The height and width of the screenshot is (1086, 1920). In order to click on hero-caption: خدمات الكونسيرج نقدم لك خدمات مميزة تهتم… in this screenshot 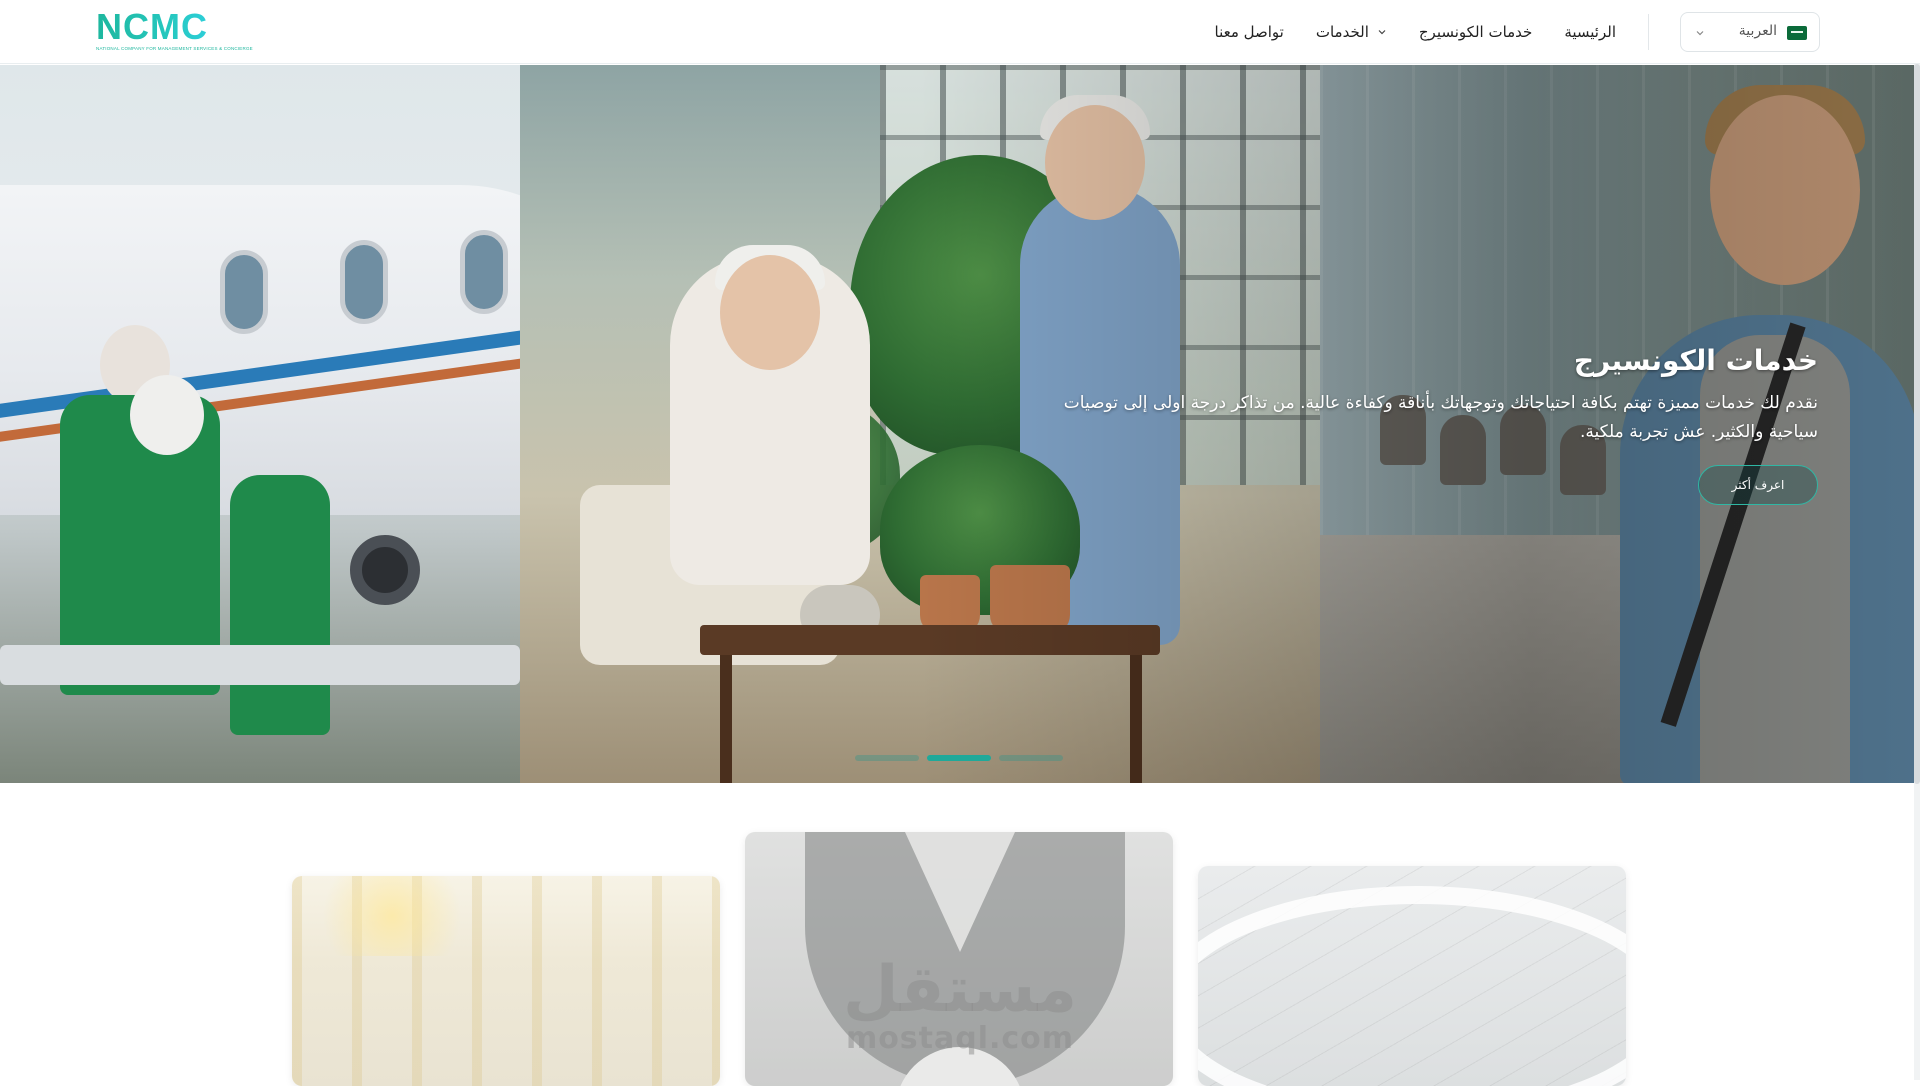, I will do `click(1438, 424)`.